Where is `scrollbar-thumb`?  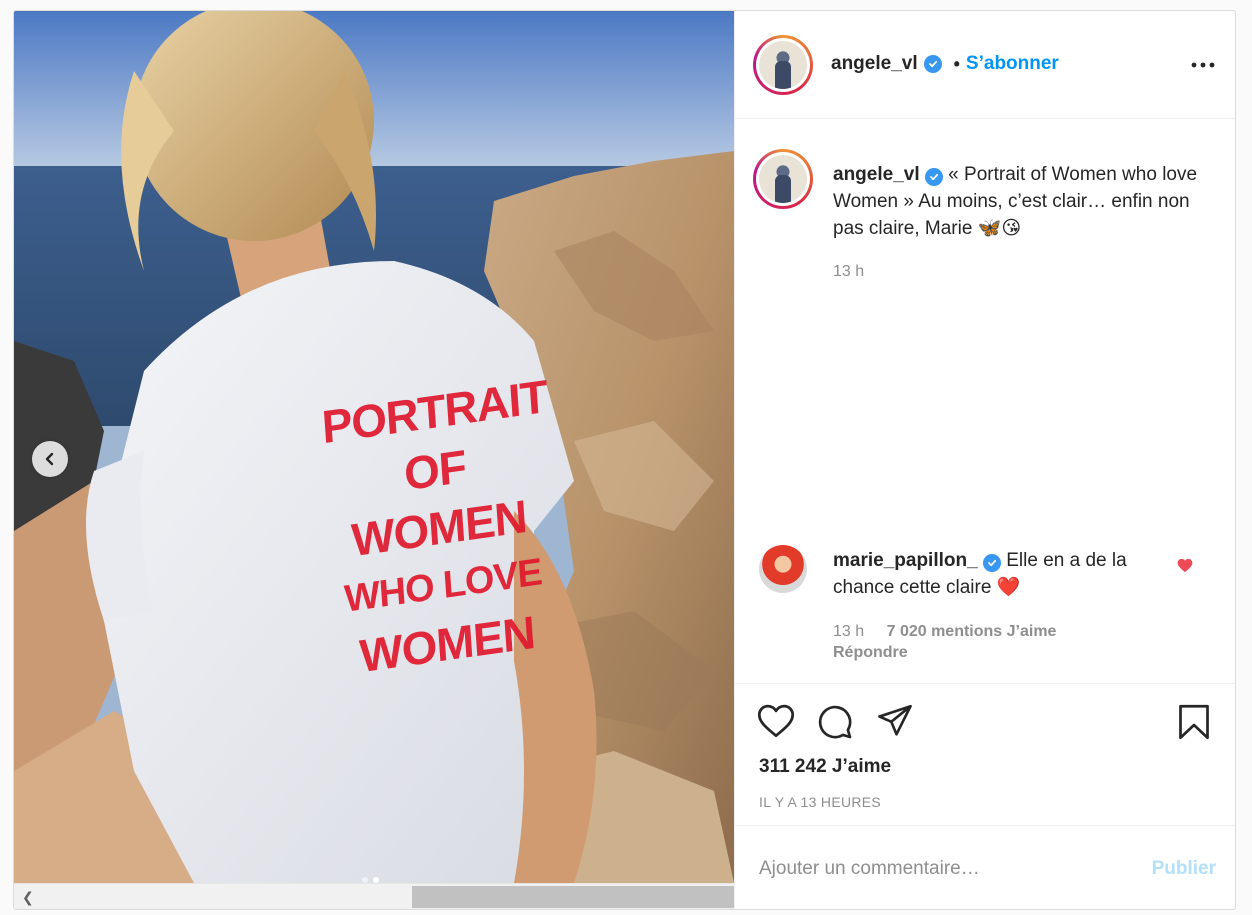
scrollbar-thumb is located at coordinates (573, 897).